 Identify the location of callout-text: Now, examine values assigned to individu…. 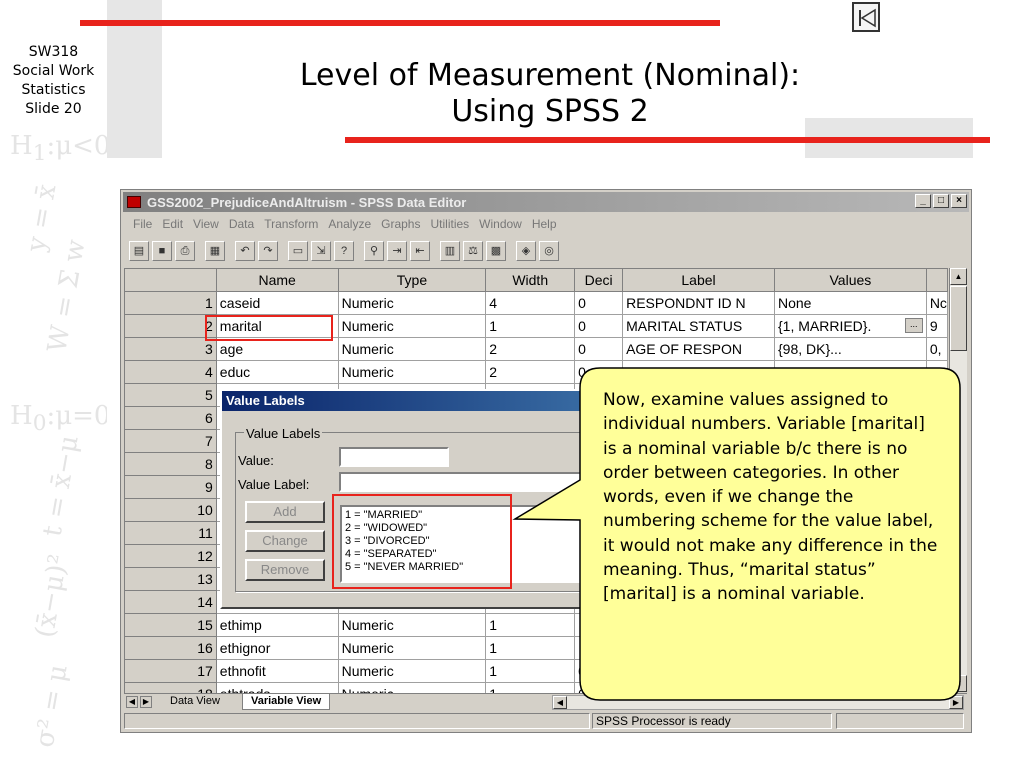
(770, 497).